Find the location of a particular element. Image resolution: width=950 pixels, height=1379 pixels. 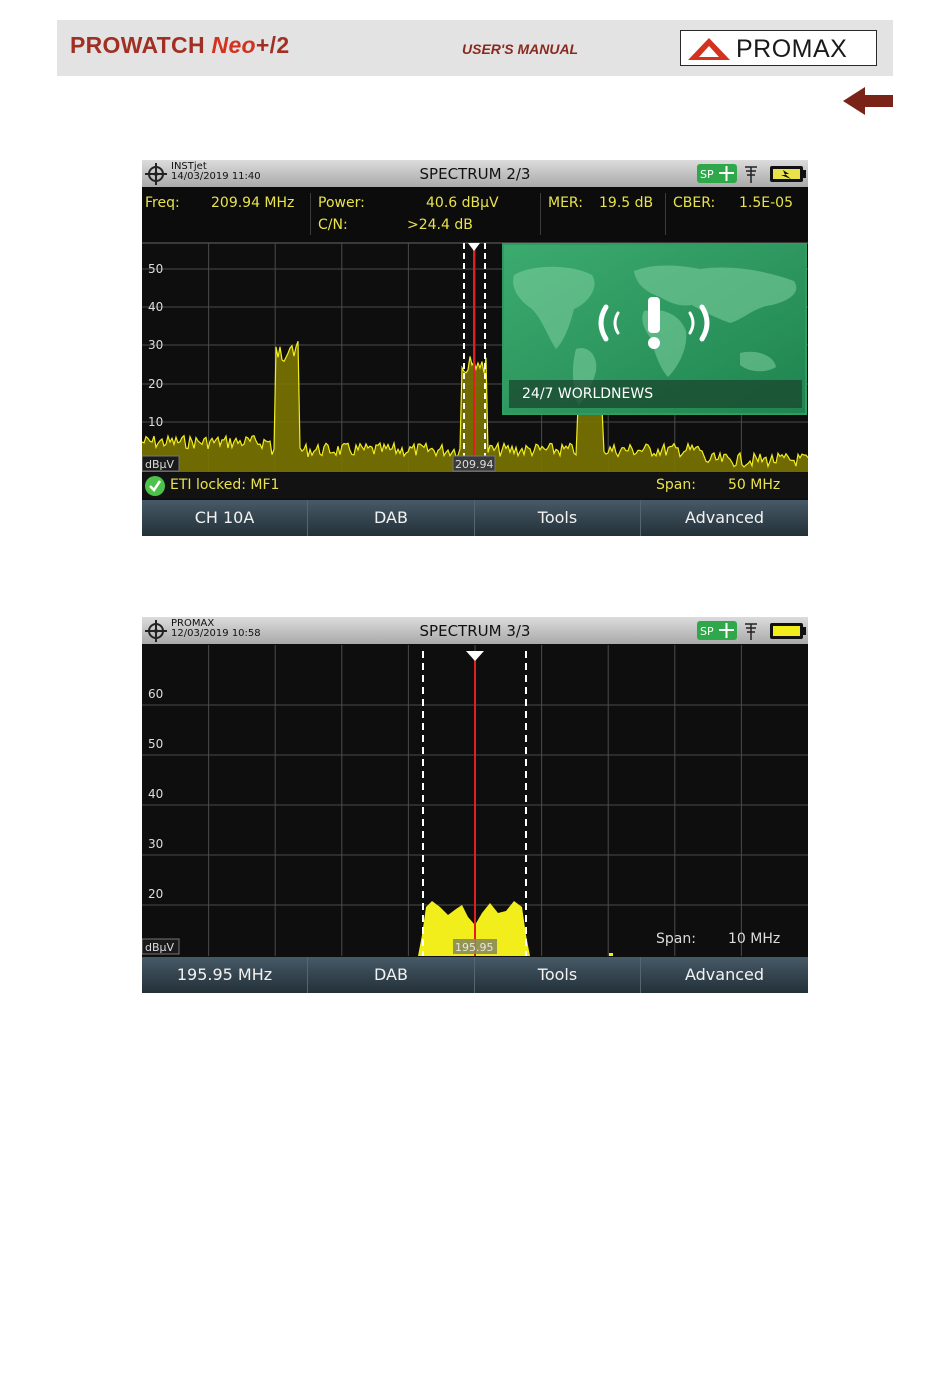

power-value: 40.6 dBµV is located at coordinates (462, 203).